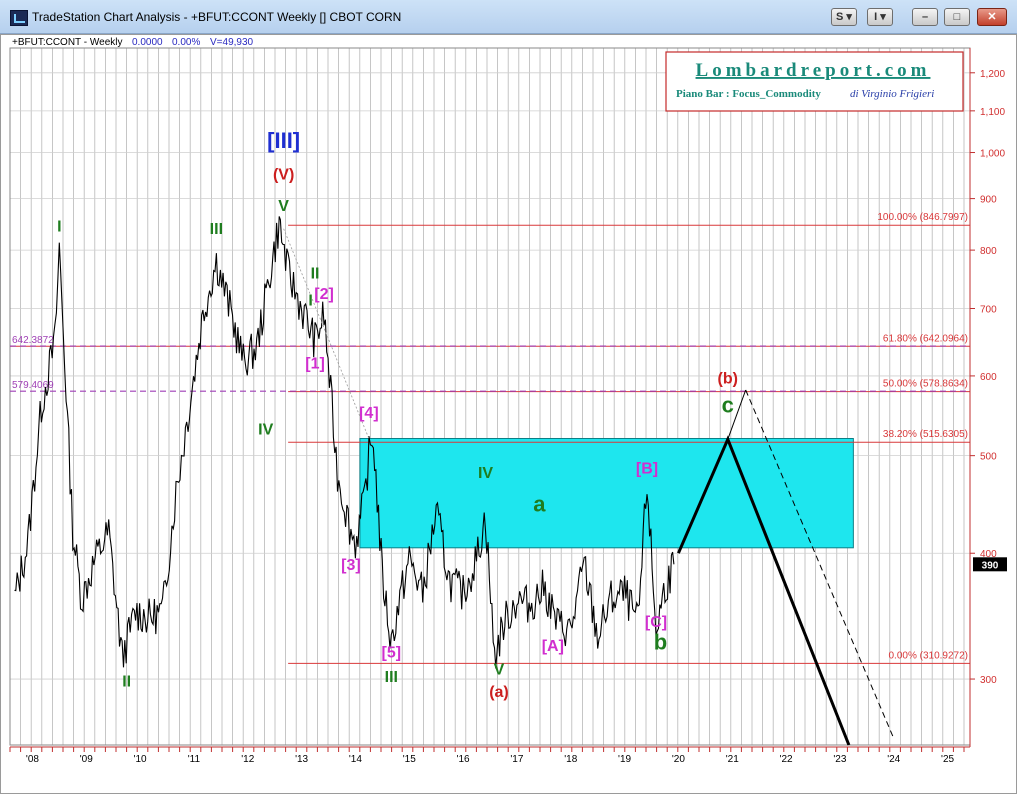  I want to click on time-axis-label: '14, so click(355, 759).